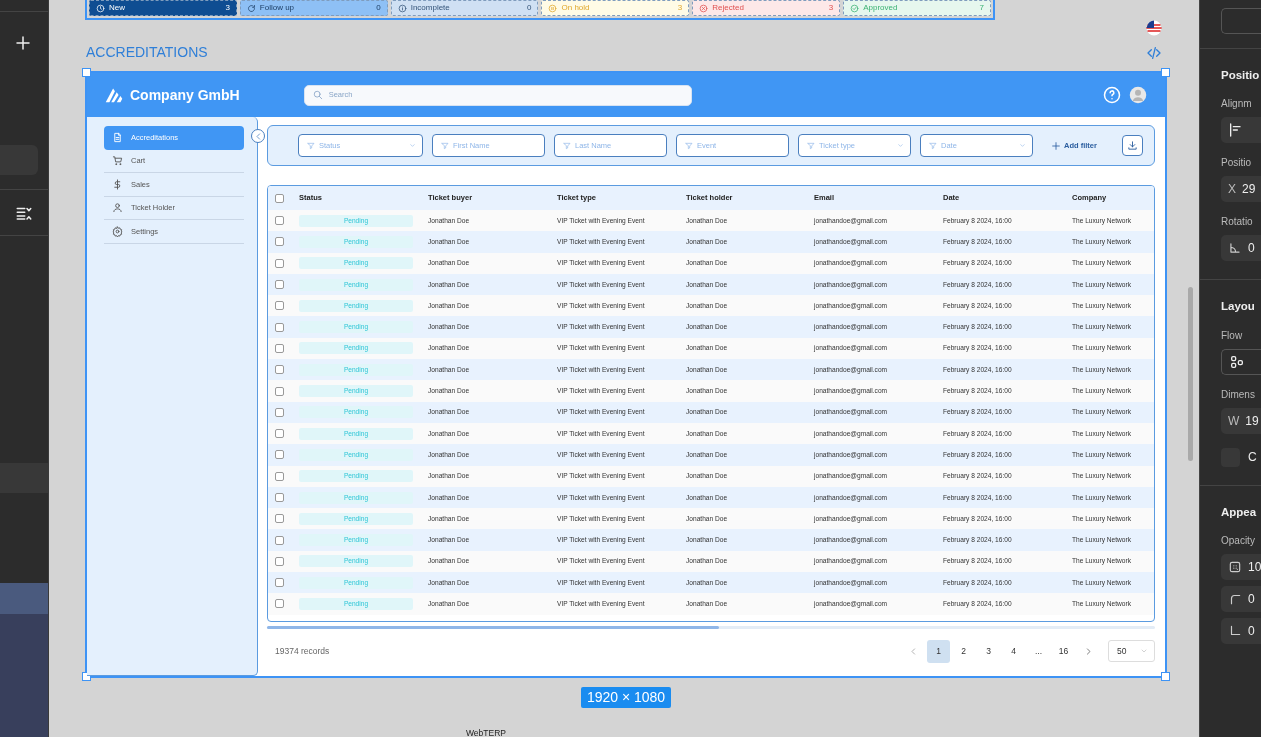  Describe the element at coordinates (988, 651) in the screenshot. I see `page-button: 3` at that location.